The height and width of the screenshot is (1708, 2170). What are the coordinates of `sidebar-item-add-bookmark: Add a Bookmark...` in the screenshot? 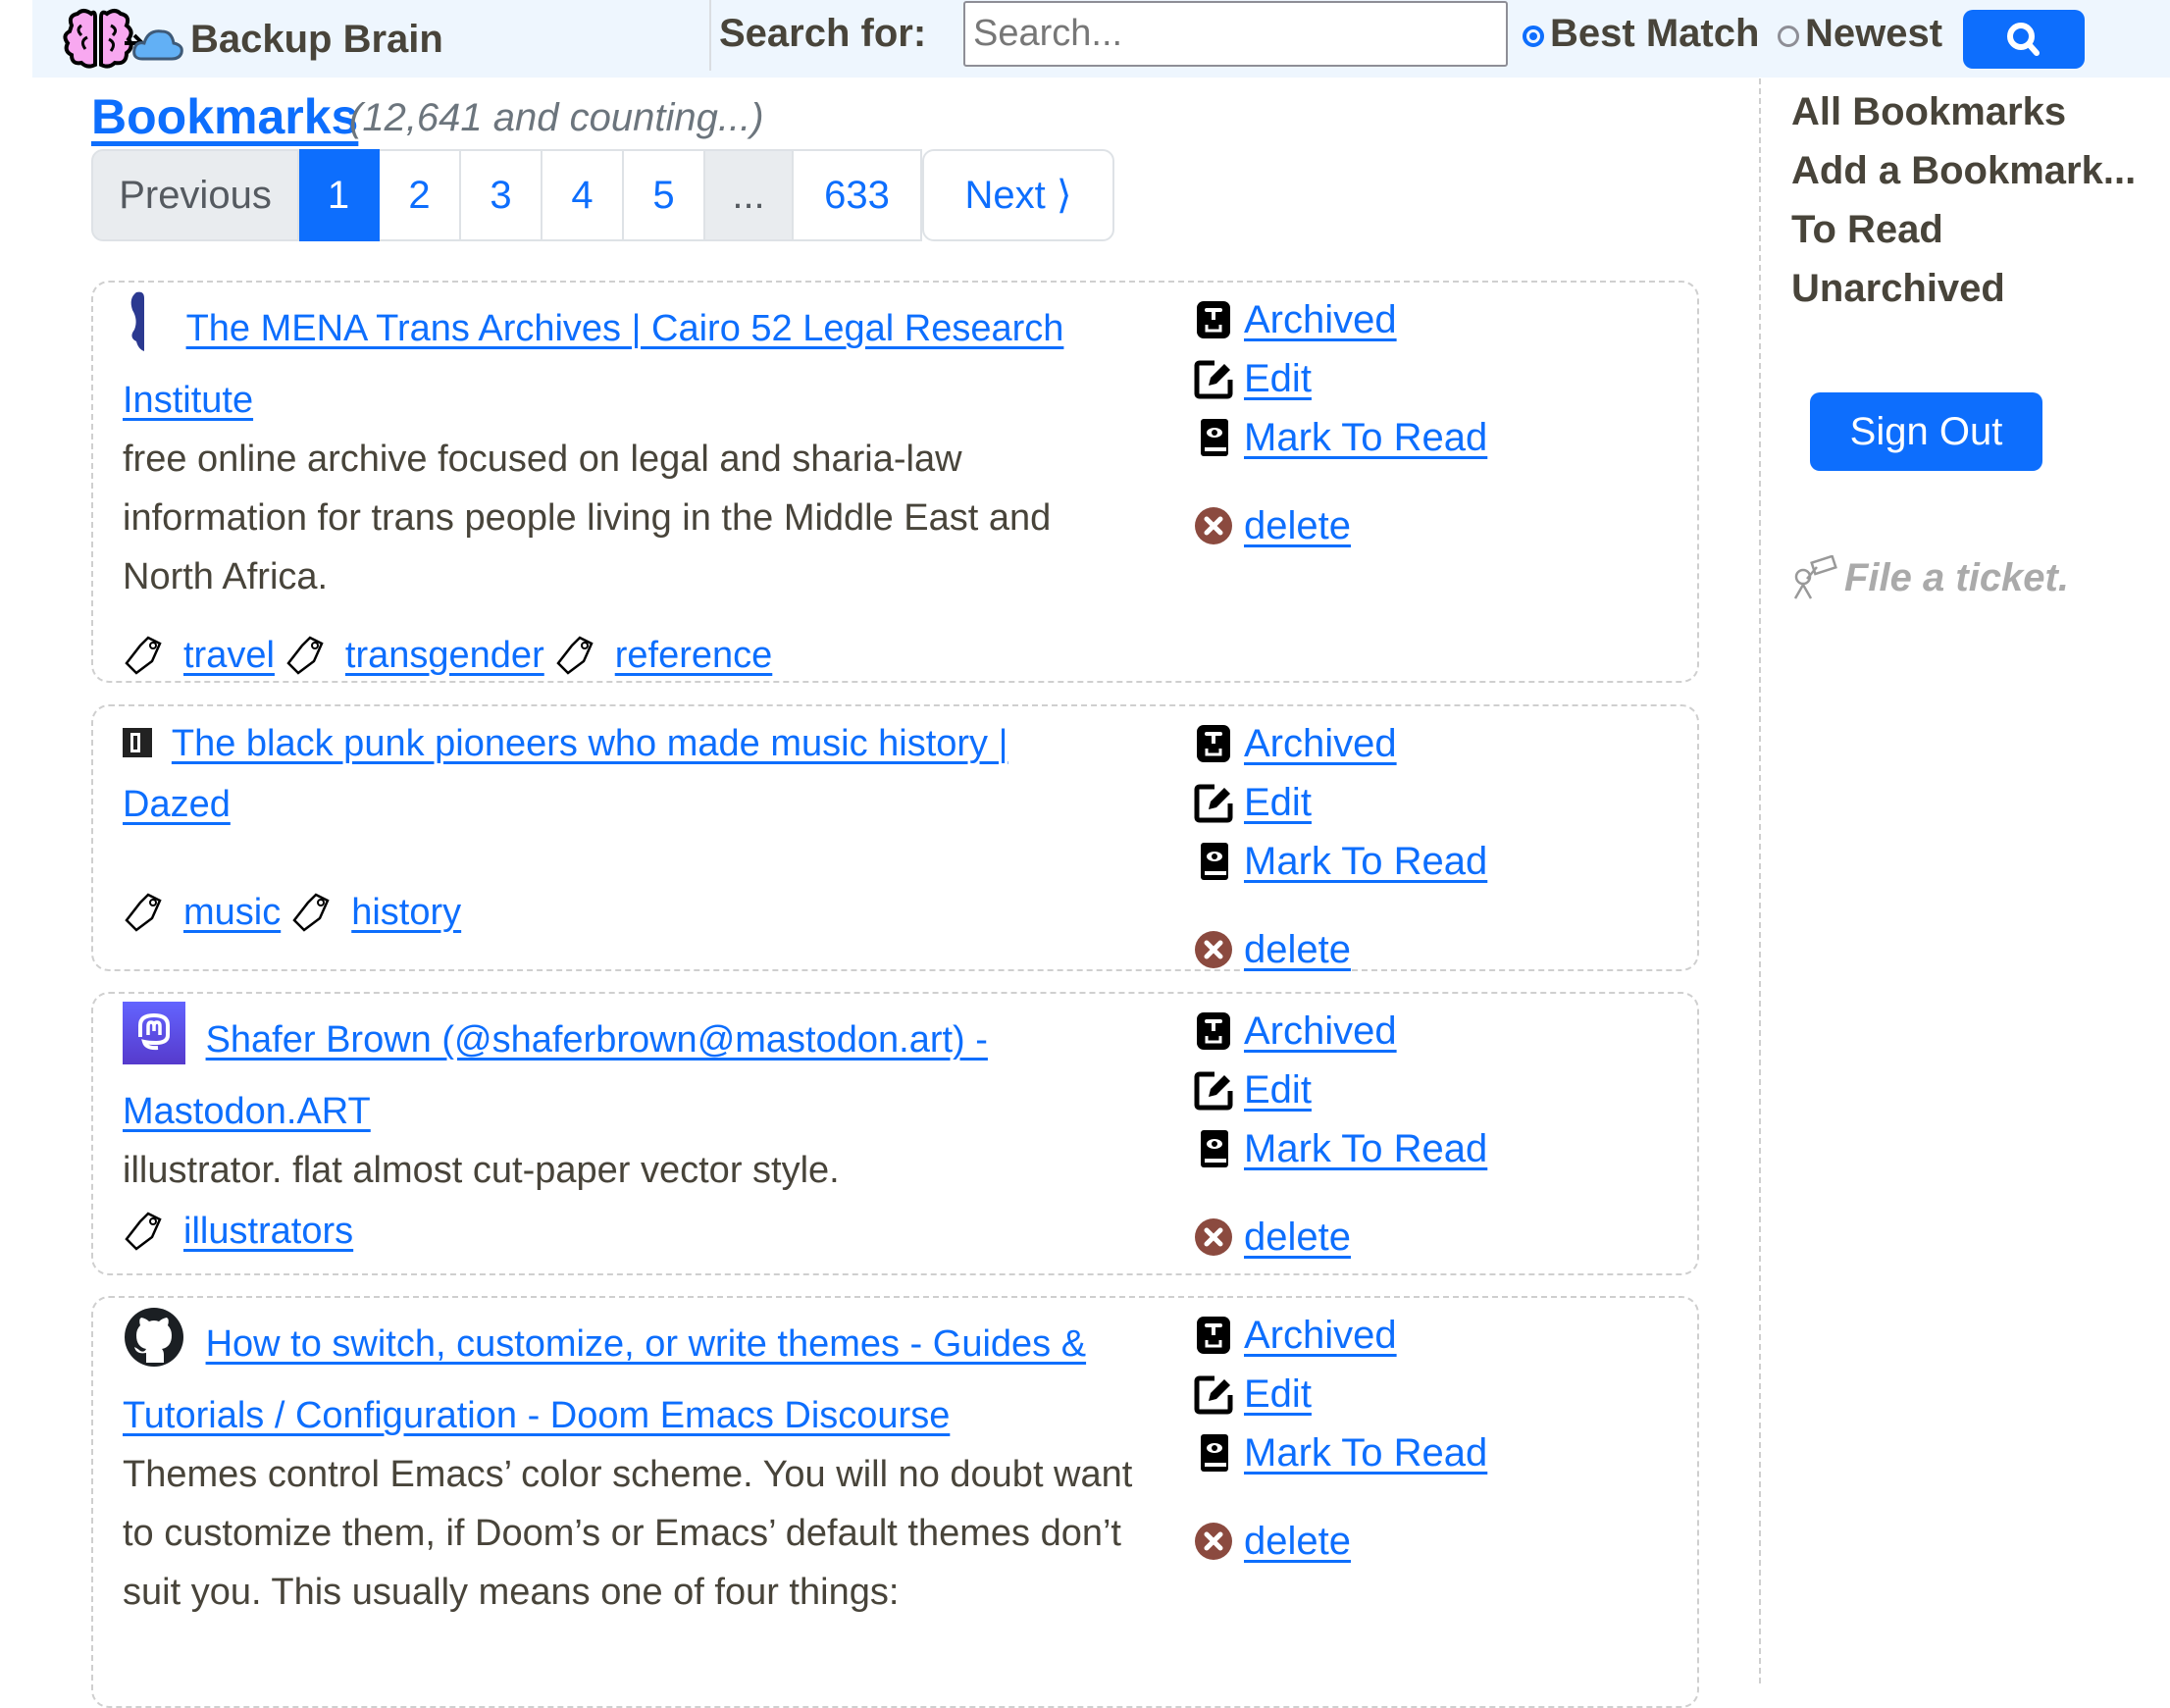 It's located at (1963, 170).